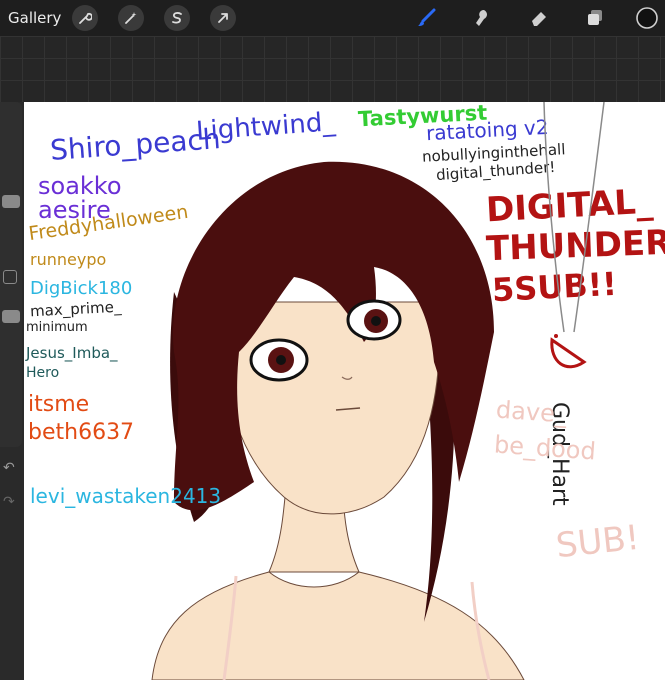 Image resolution: width=665 pixels, height=680 pixels. What do you see at coordinates (595, 18) in the screenshot?
I see `layers-icon` at bounding box center [595, 18].